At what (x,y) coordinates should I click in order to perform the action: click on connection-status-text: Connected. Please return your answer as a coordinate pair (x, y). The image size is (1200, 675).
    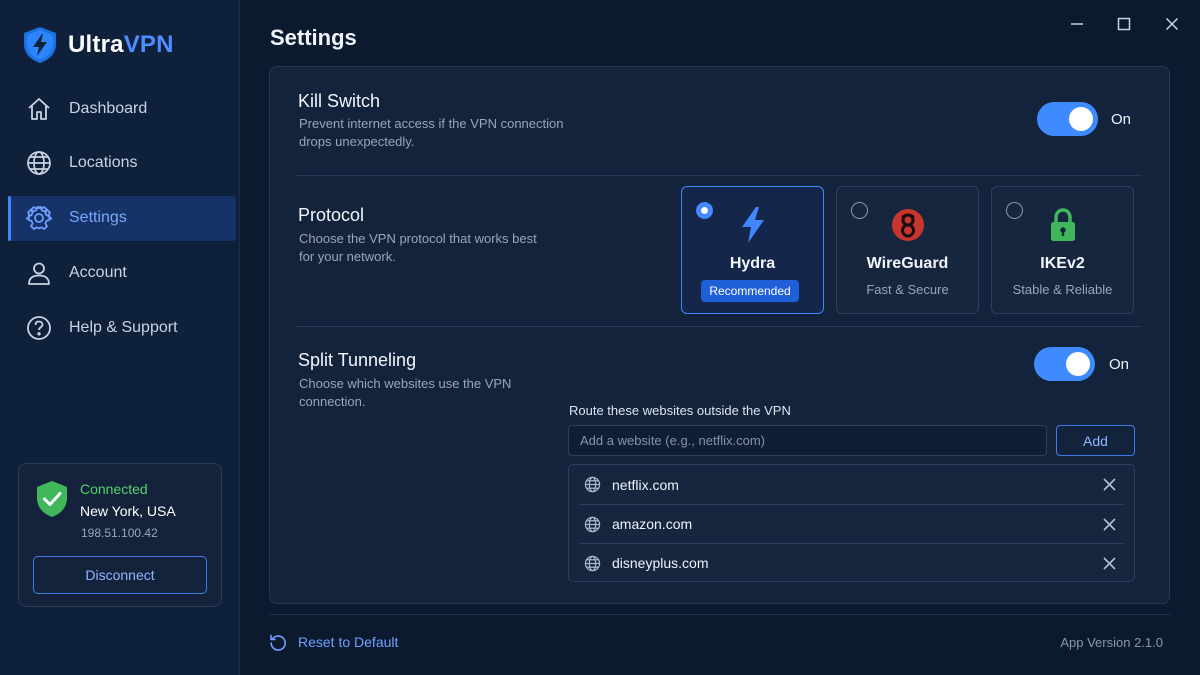
    Looking at the image, I should click on (114, 489).